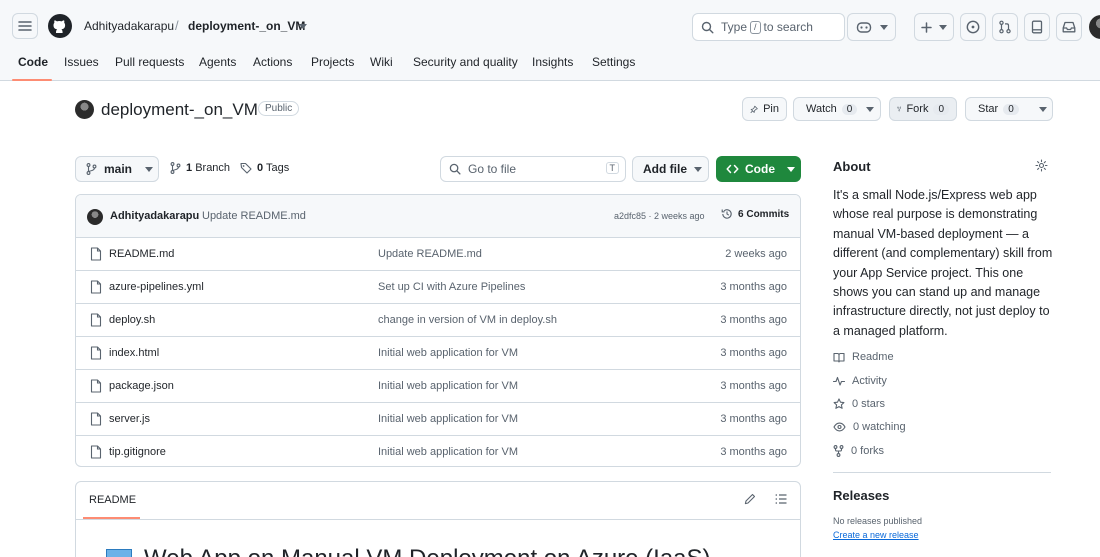 The width and height of the screenshot is (1100, 557). I want to click on user-avatar, so click(1094, 27).